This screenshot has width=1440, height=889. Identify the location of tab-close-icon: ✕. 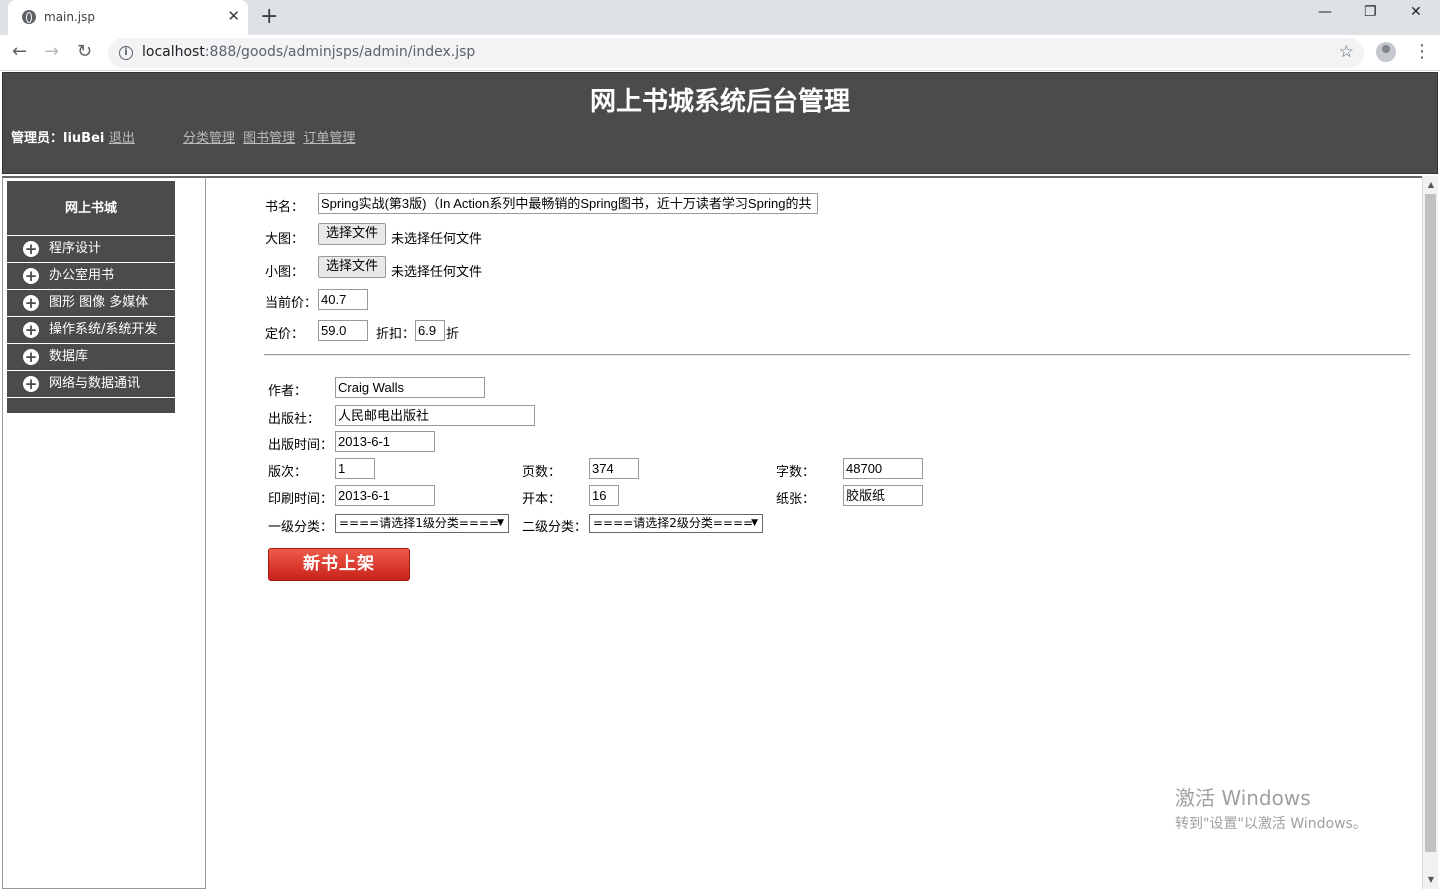
(233, 16).